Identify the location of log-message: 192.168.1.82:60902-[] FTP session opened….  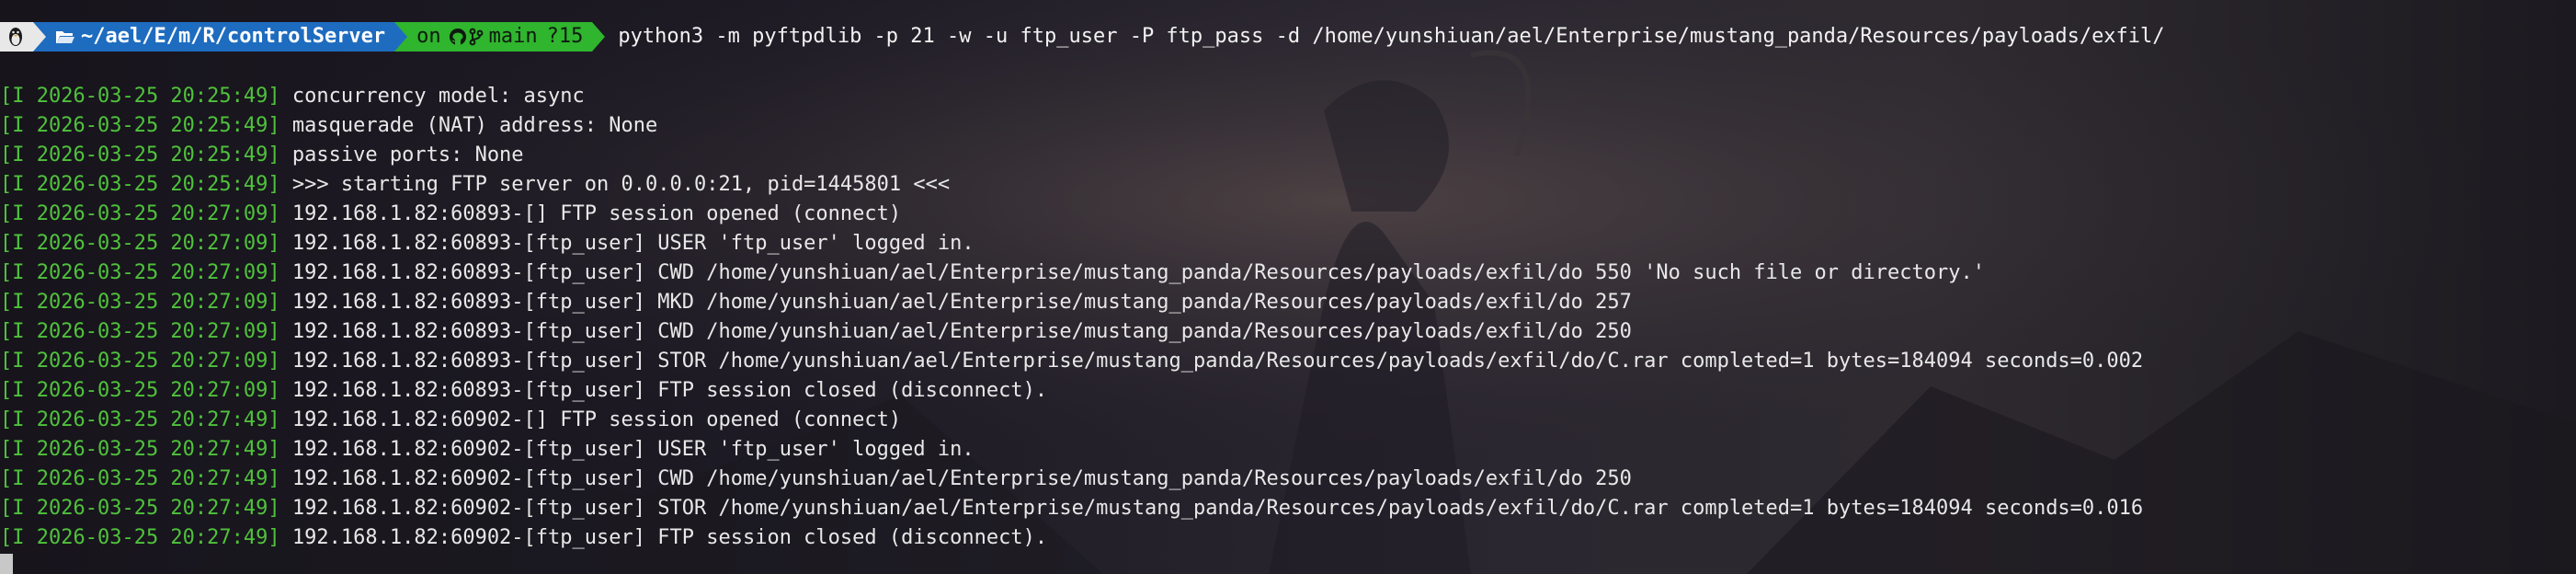
(596, 419).